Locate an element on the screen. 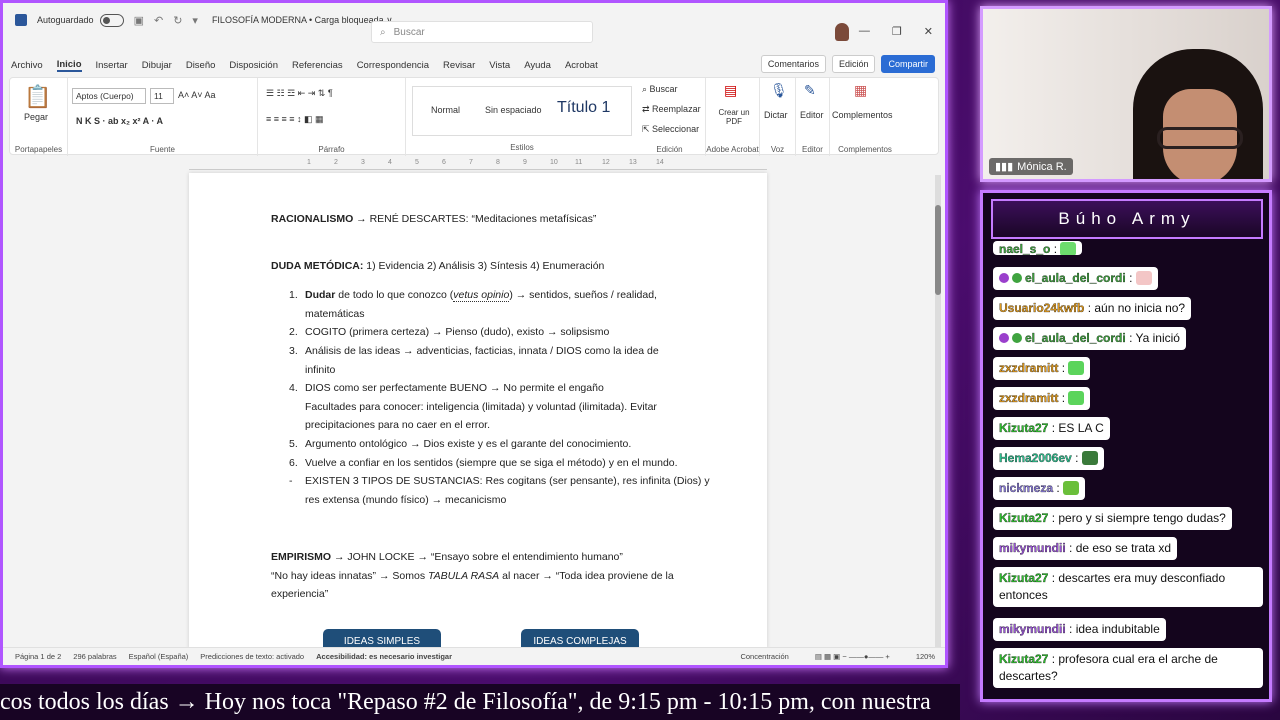 Image resolution: width=1280 pixels, height=720 pixels. menu-dibujar: Dibujar is located at coordinates (157, 65).